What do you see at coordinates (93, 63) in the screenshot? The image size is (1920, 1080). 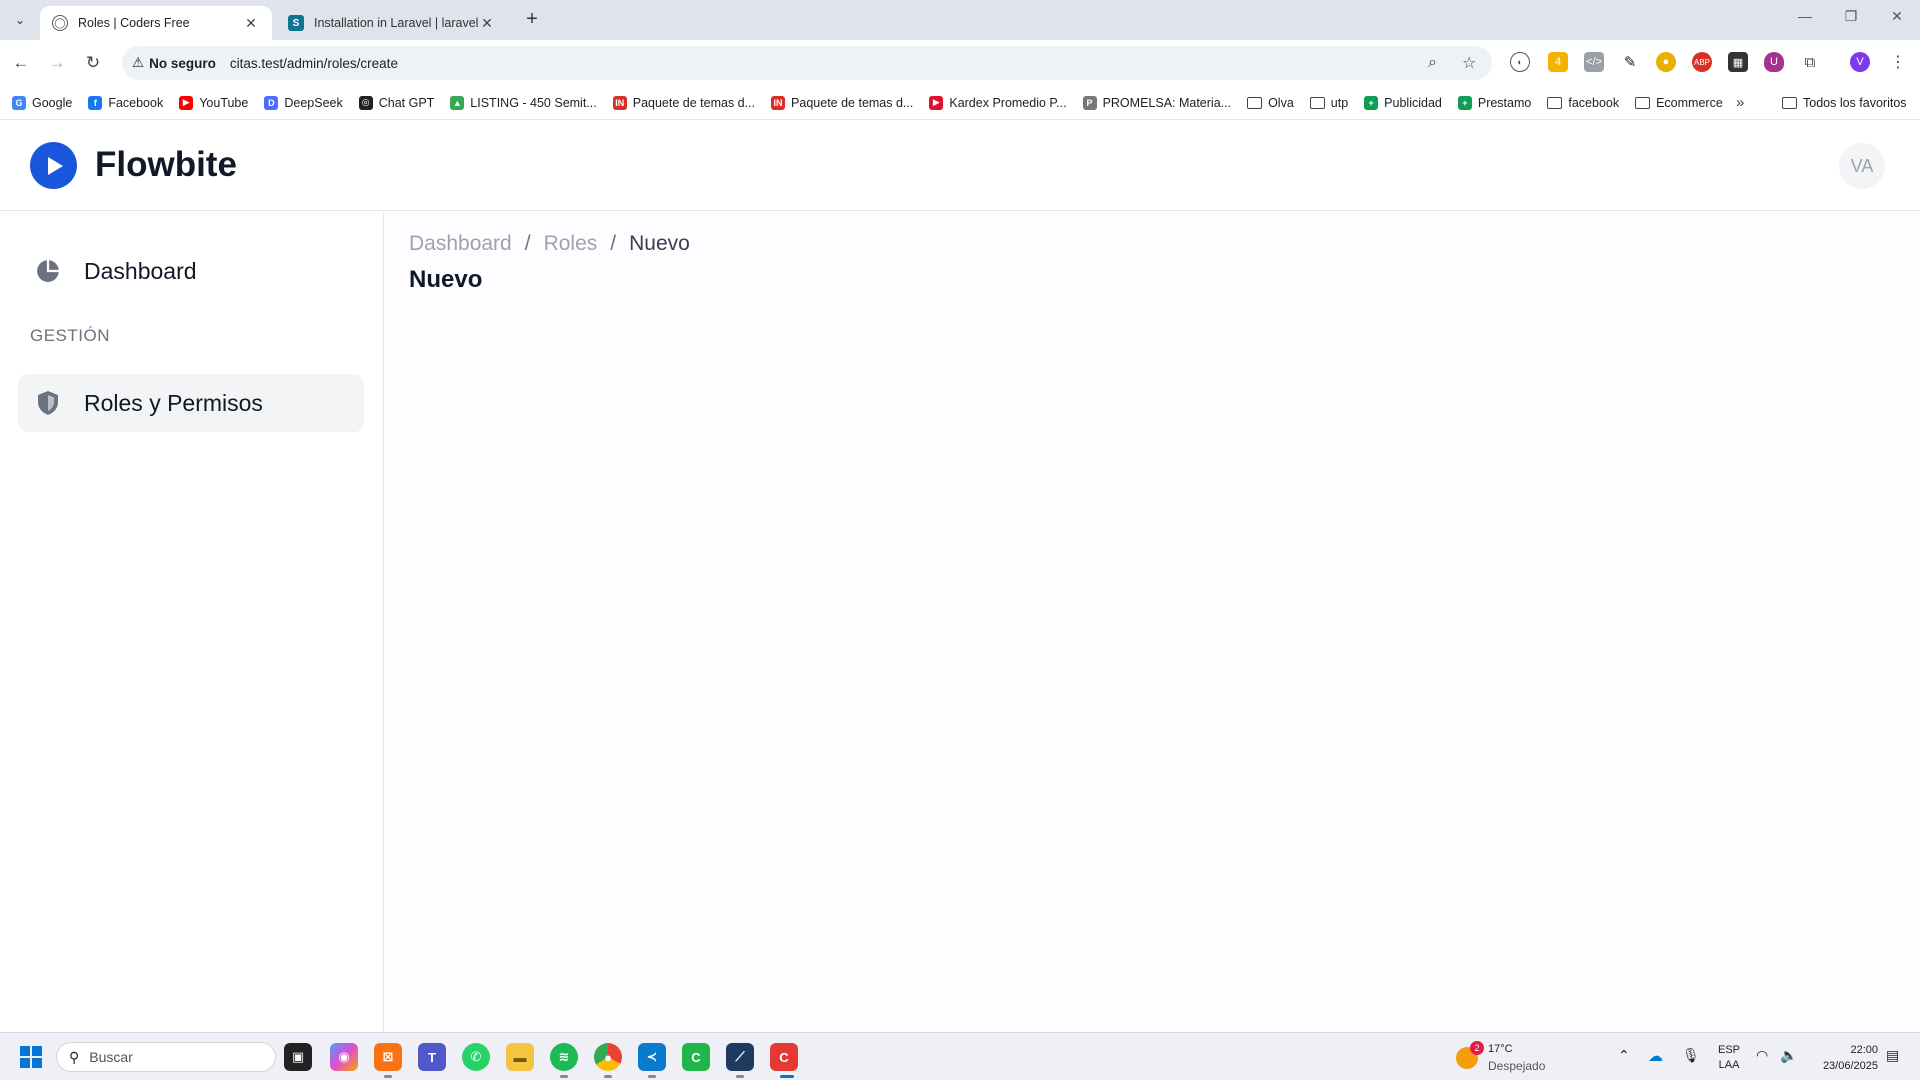 I see `reload-icon: ↻` at bounding box center [93, 63].